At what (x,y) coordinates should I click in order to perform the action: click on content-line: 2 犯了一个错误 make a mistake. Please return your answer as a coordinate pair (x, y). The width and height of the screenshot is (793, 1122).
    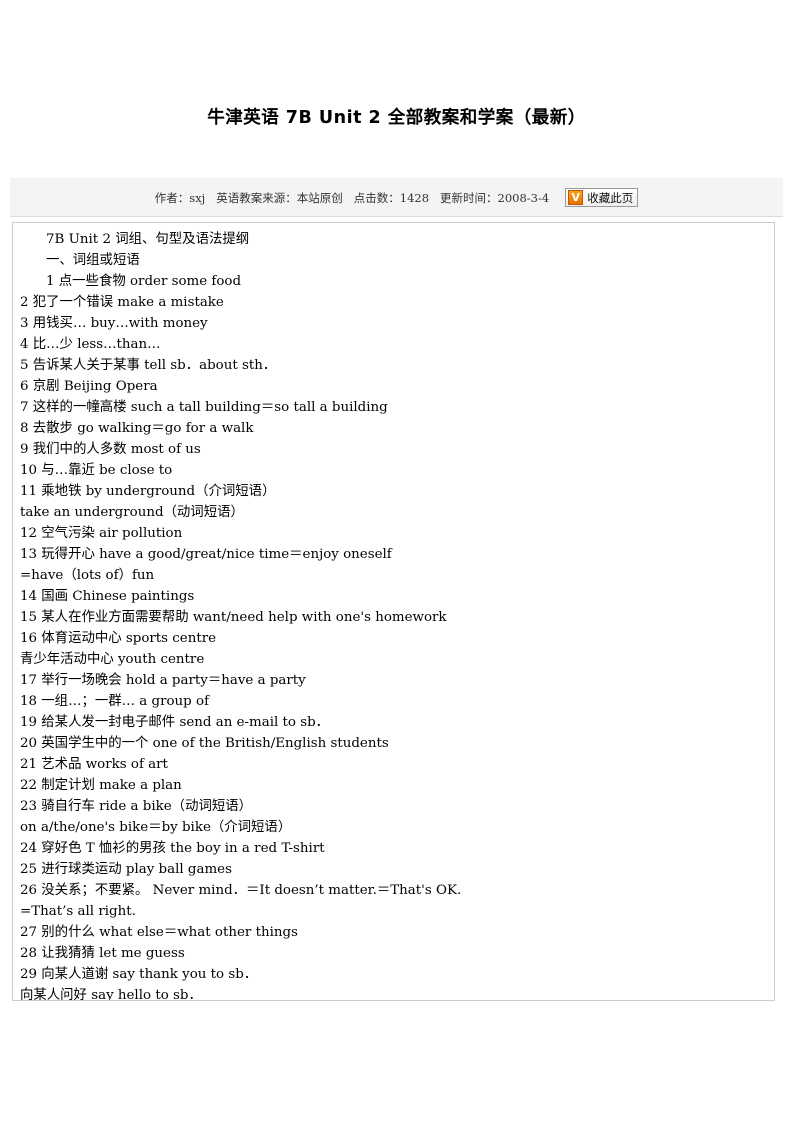
    Looking at the image, I should click on (122, 302).